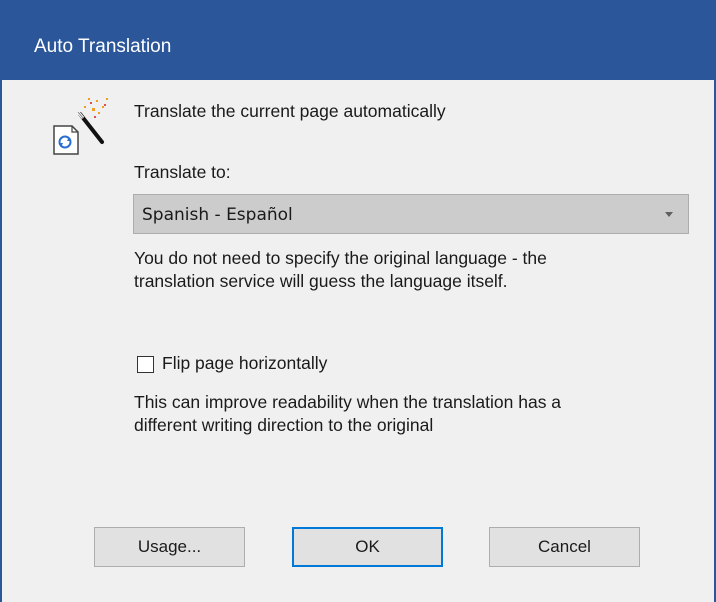 The image size is (716, 602). What do you see at coordinates (145, 364) in the screenshot?
I see `flip-page-checkbox` at bounding box center [145, 364].